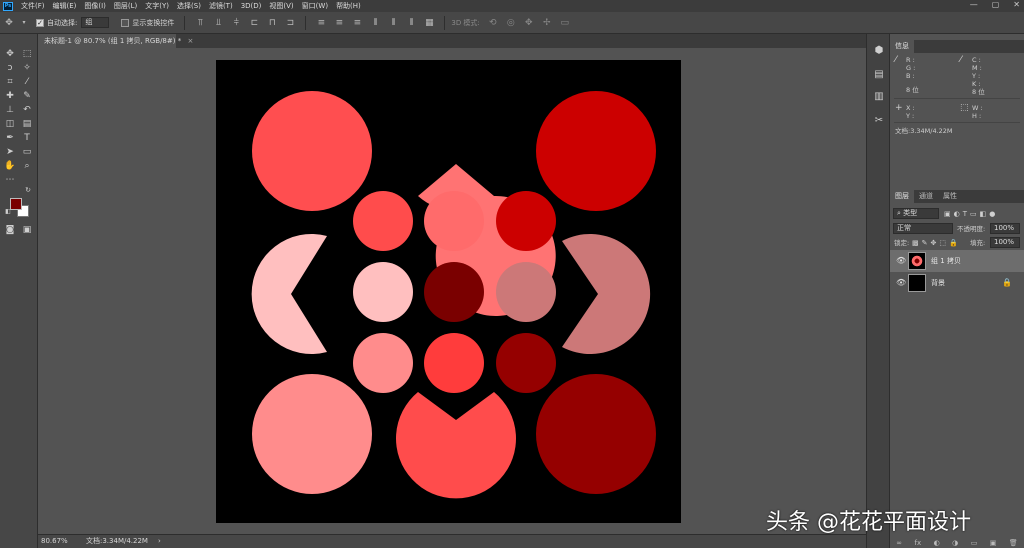  I want to click on delete-layer-icon: 🗑, so click(1013, 543).